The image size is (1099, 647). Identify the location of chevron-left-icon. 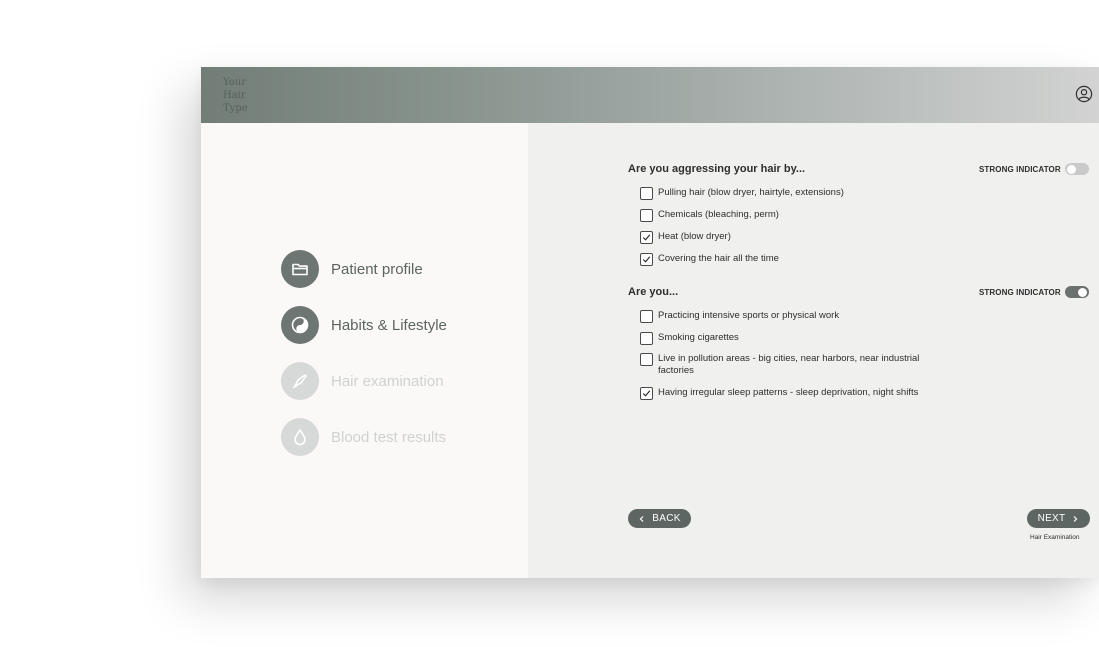
(641, 518).